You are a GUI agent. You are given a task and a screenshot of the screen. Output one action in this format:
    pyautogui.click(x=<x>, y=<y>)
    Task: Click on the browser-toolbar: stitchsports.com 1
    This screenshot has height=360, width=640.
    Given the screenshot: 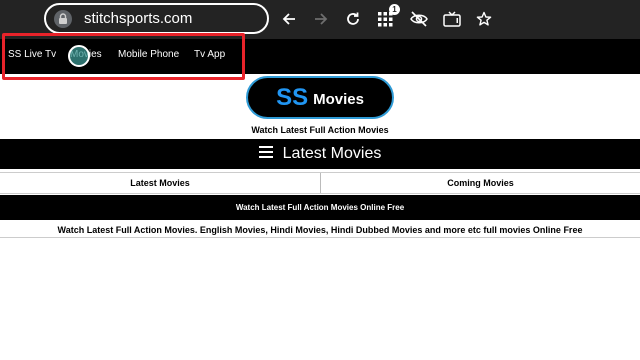 What is the action you would take?
    pyautogui.click(x=320, y=19)
    